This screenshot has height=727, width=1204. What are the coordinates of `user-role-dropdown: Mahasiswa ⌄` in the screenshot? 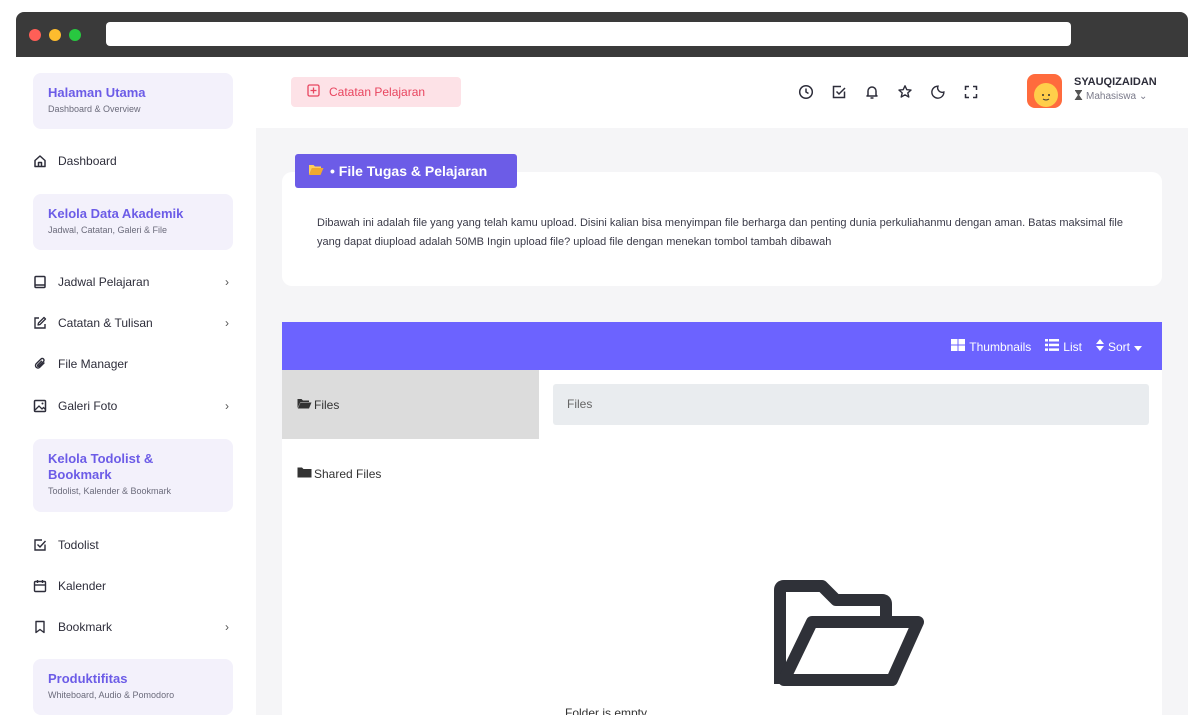 It's located at (1110, 96).